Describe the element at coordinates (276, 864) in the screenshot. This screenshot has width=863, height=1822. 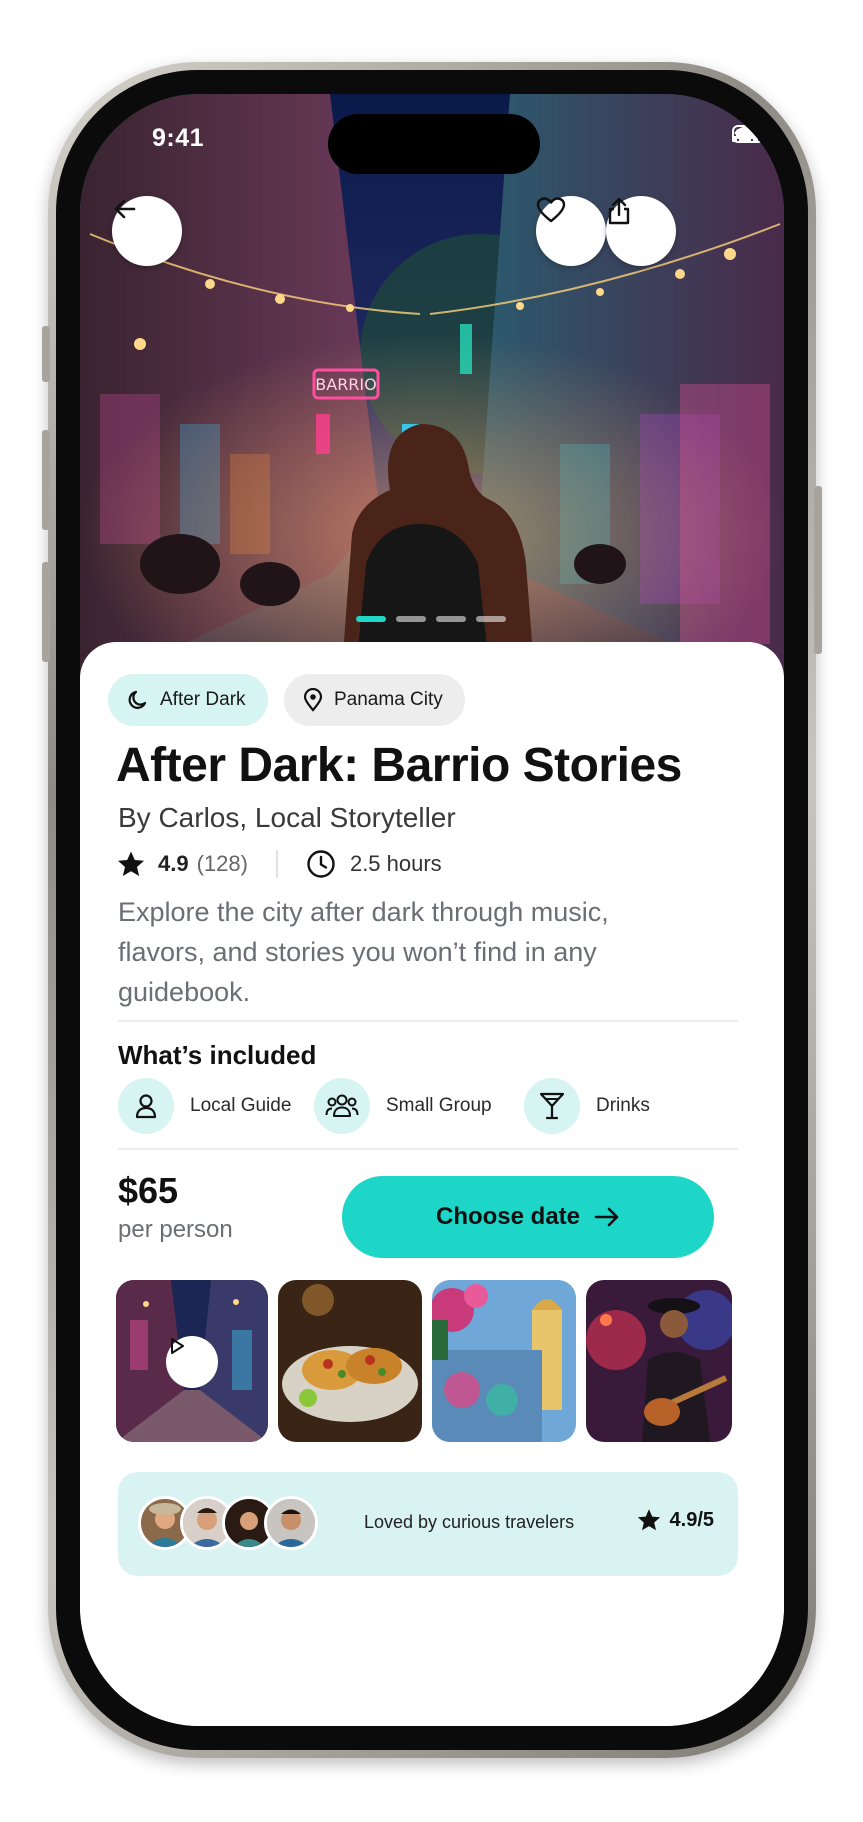
I see `meta-divider` at that location.